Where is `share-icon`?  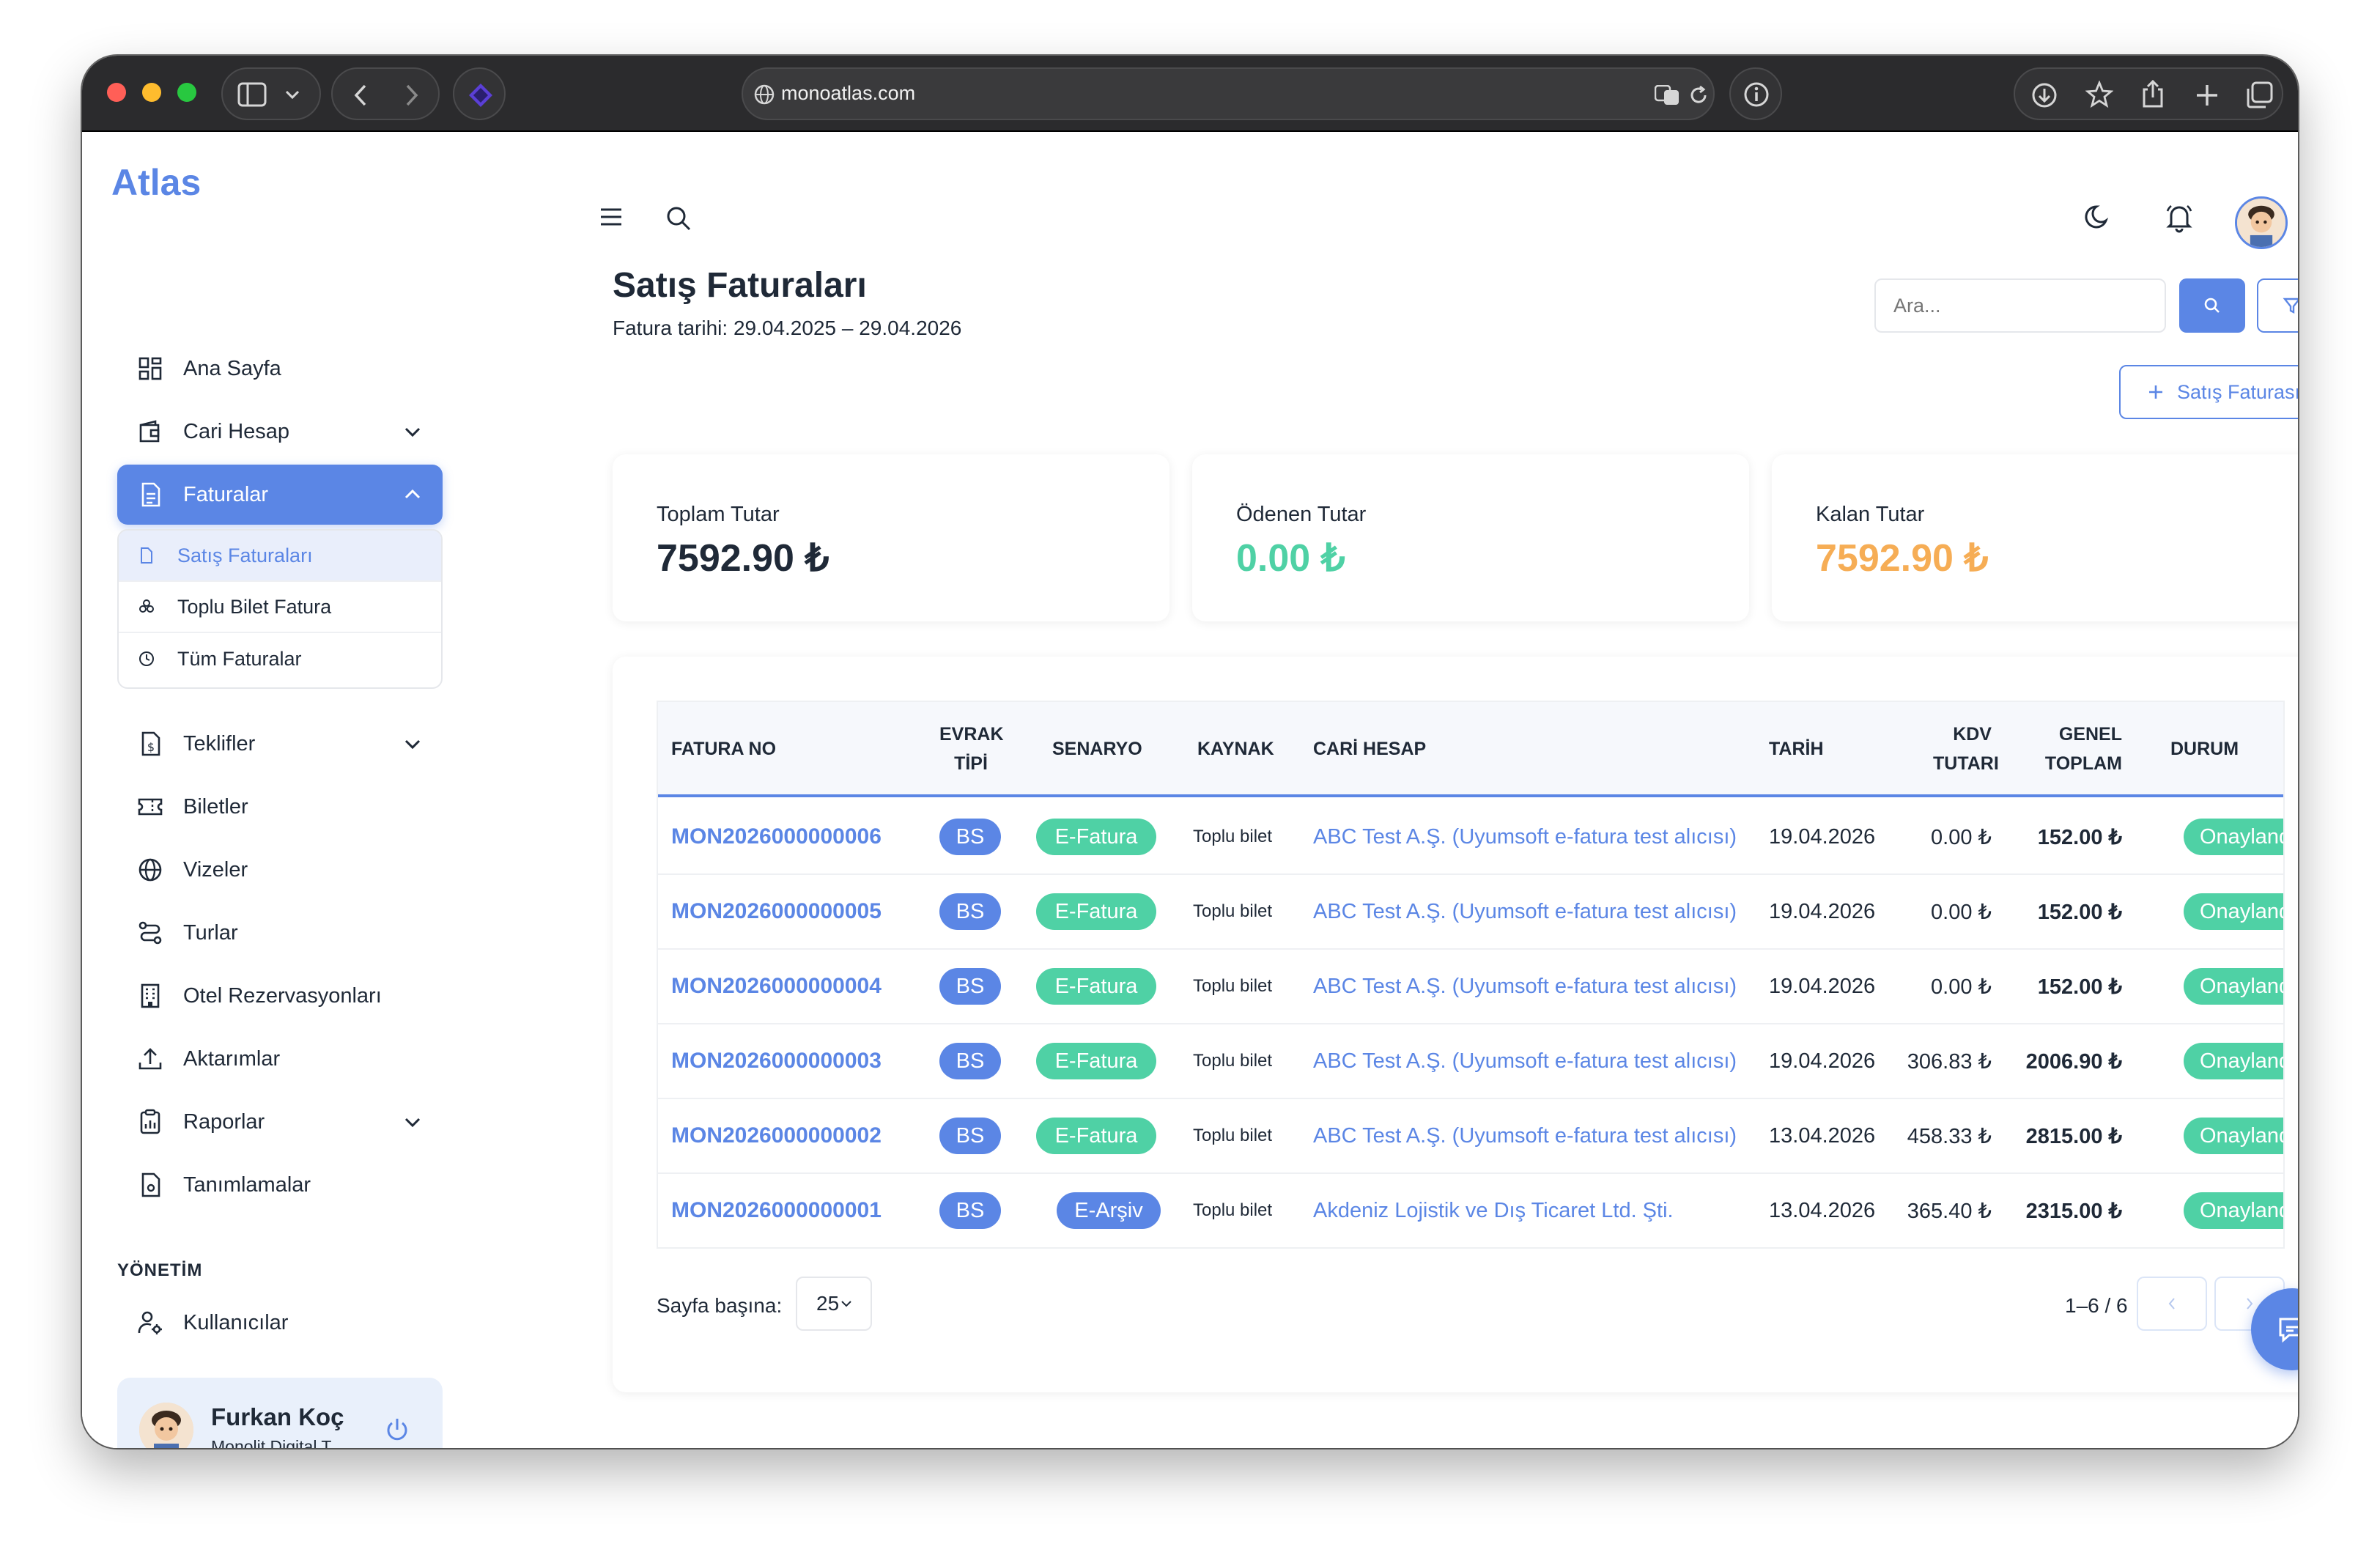 share-icon is located at coordinates (2153, 94).